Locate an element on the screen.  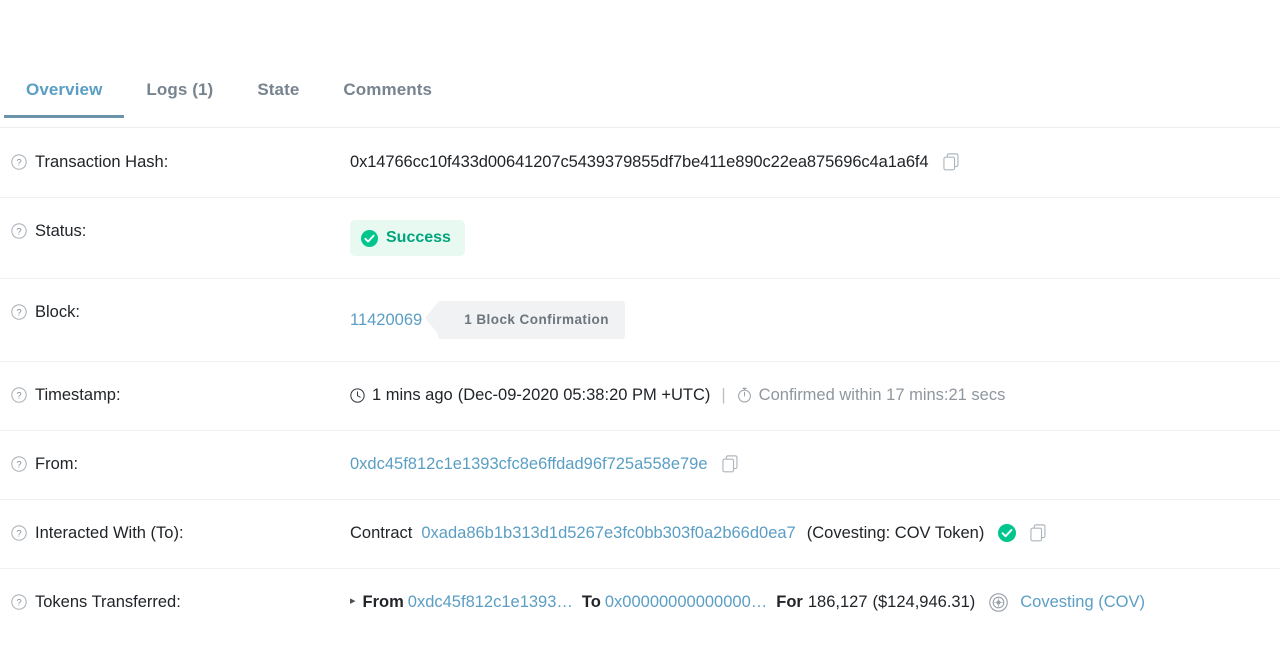
tab-overview-label: Overview is located at coordinates (64, 89).